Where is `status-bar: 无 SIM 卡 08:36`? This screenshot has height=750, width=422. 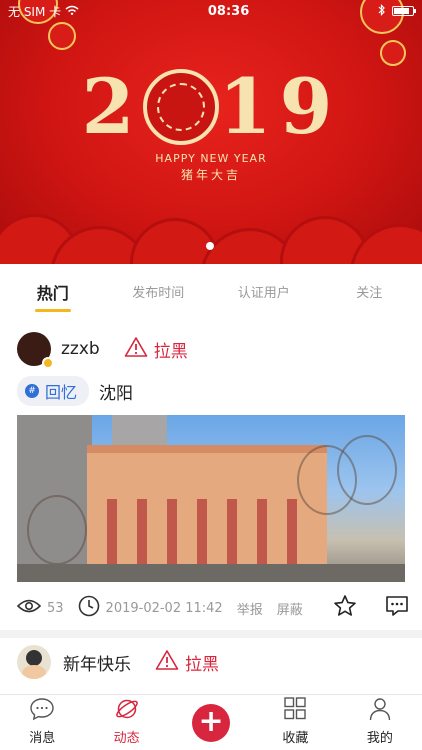
status-bar: 无 SIM 卡 08:36 is located at coordinates (211, 11).